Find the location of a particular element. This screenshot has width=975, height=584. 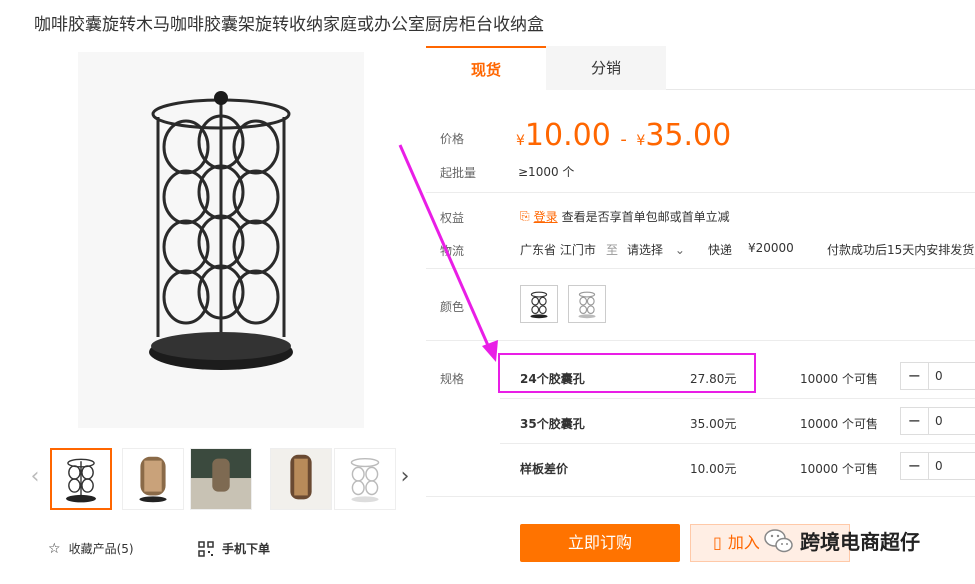

star-icon: ☆ is located at coordinates (54, 548).